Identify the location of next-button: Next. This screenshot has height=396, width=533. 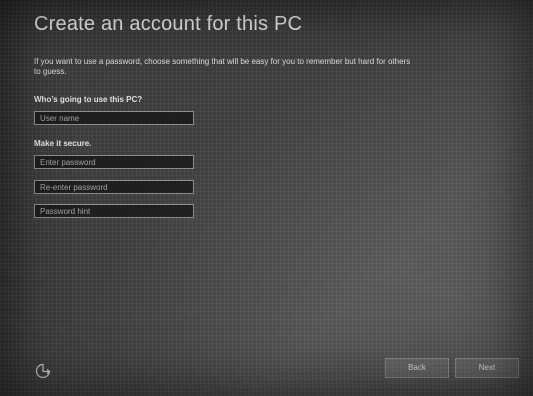
(487, 368).